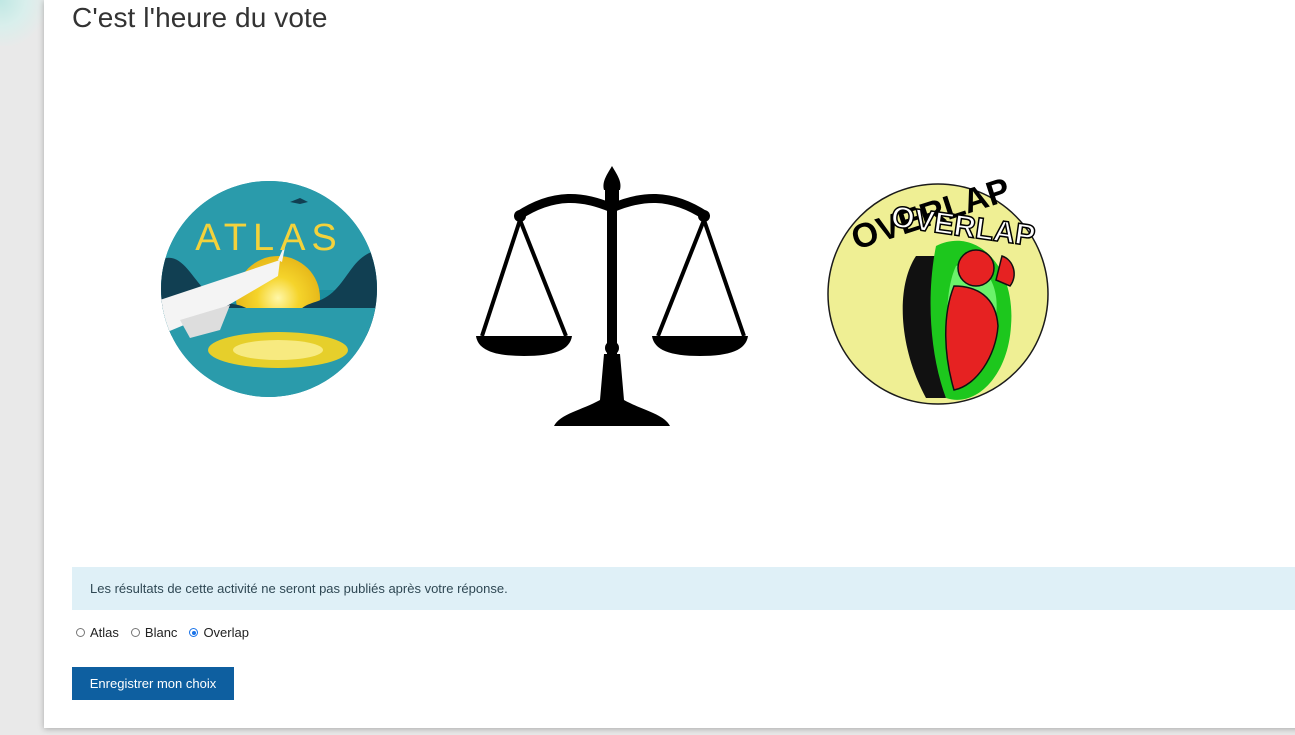 The height and width of the screenshot is (735, 1295). I want to click on save-choice-button: Enregistrer mon choix, so click(153, 683).